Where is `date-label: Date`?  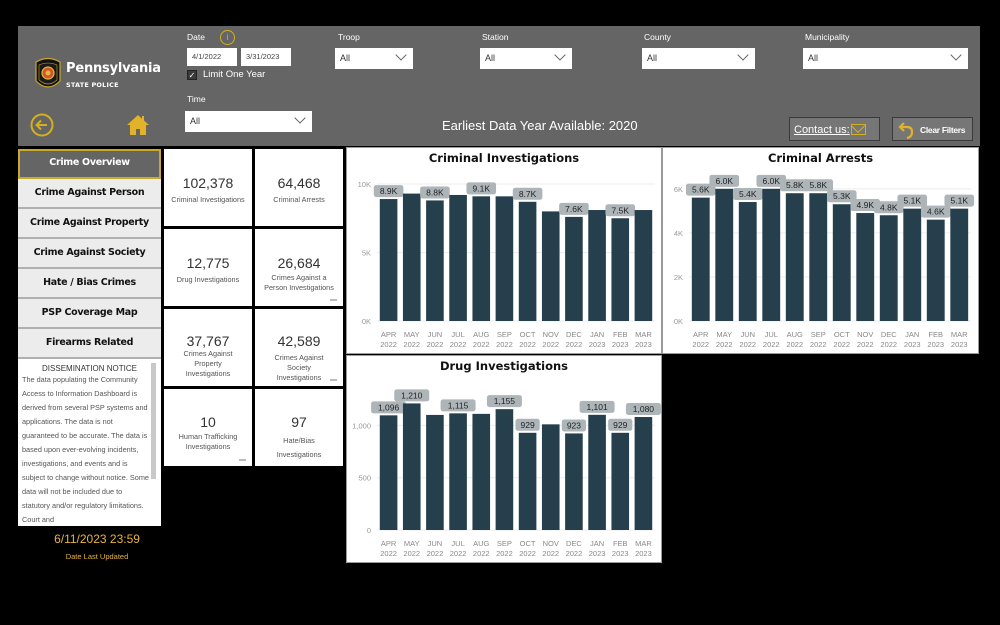
date-label: Date is located at coordinates (196, 37).